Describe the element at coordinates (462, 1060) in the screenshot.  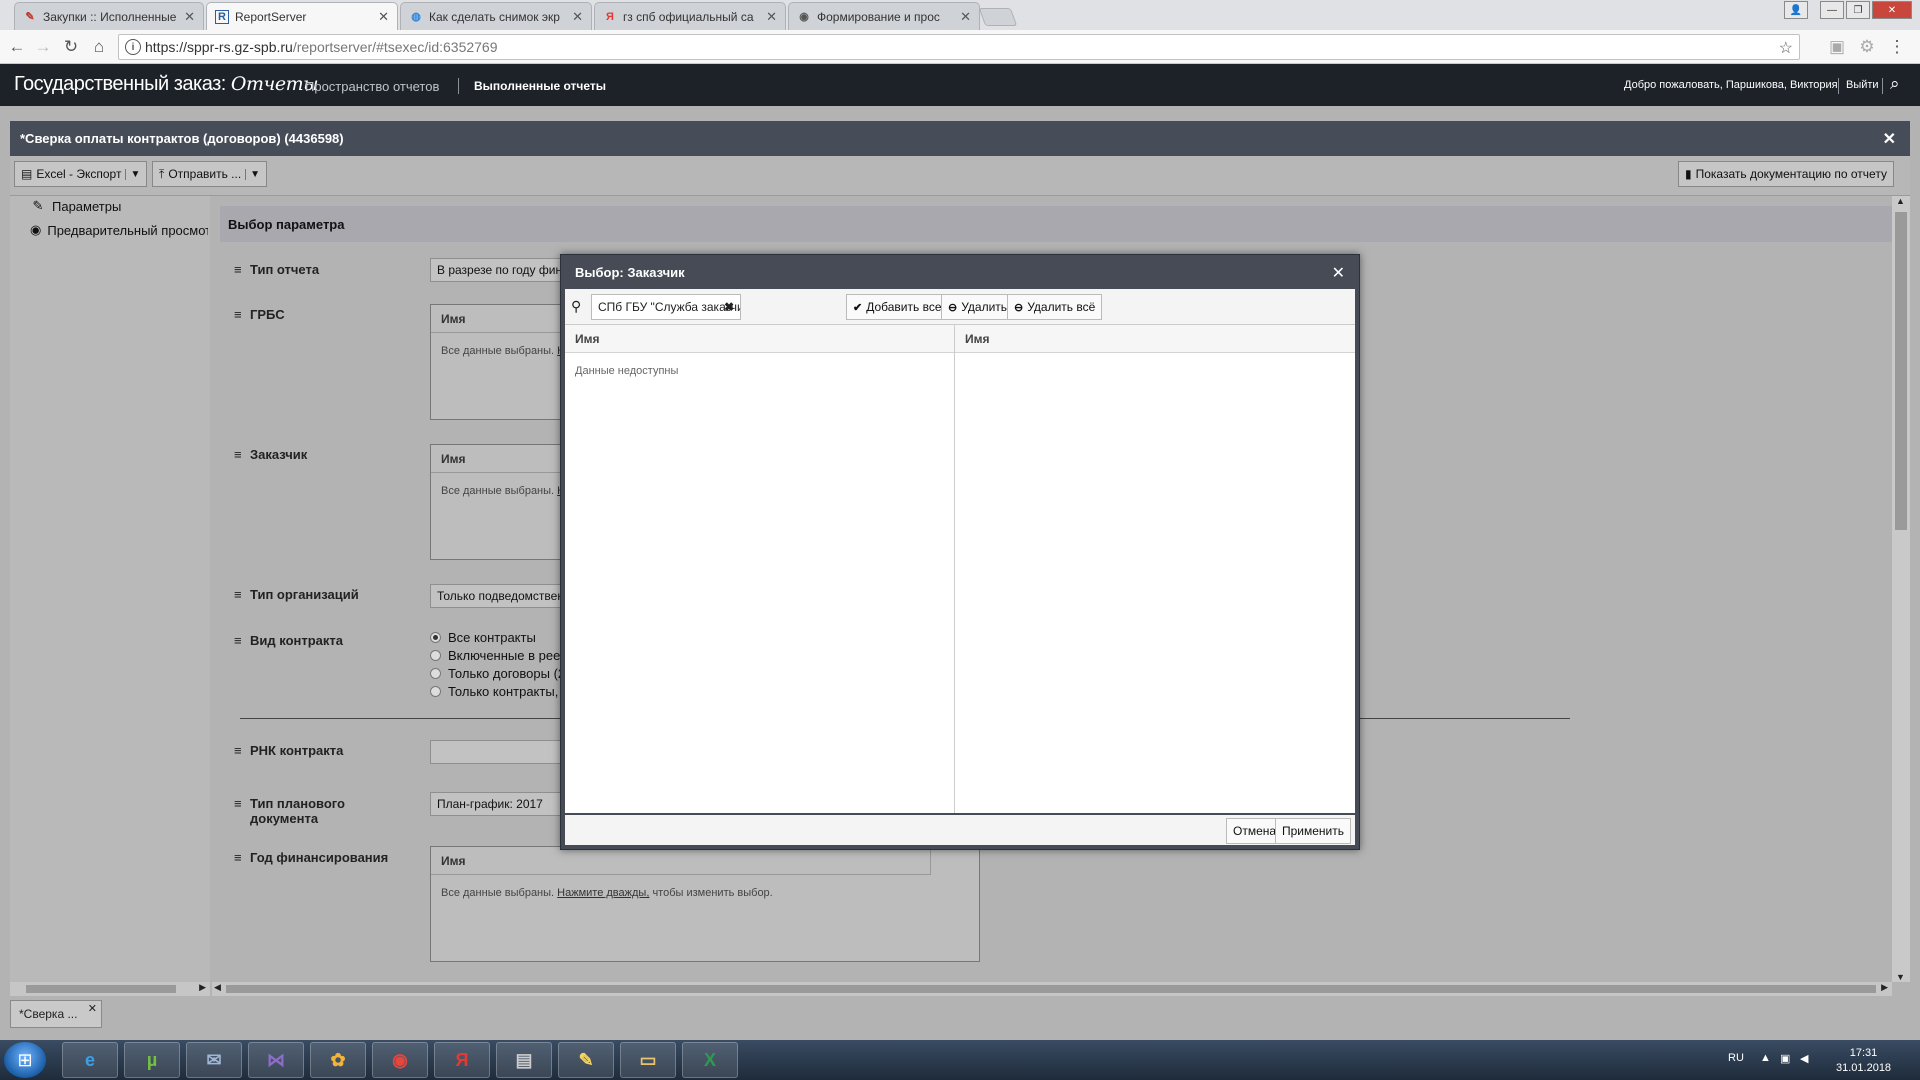
I see `yandex-browser-icon: Я` at that location.